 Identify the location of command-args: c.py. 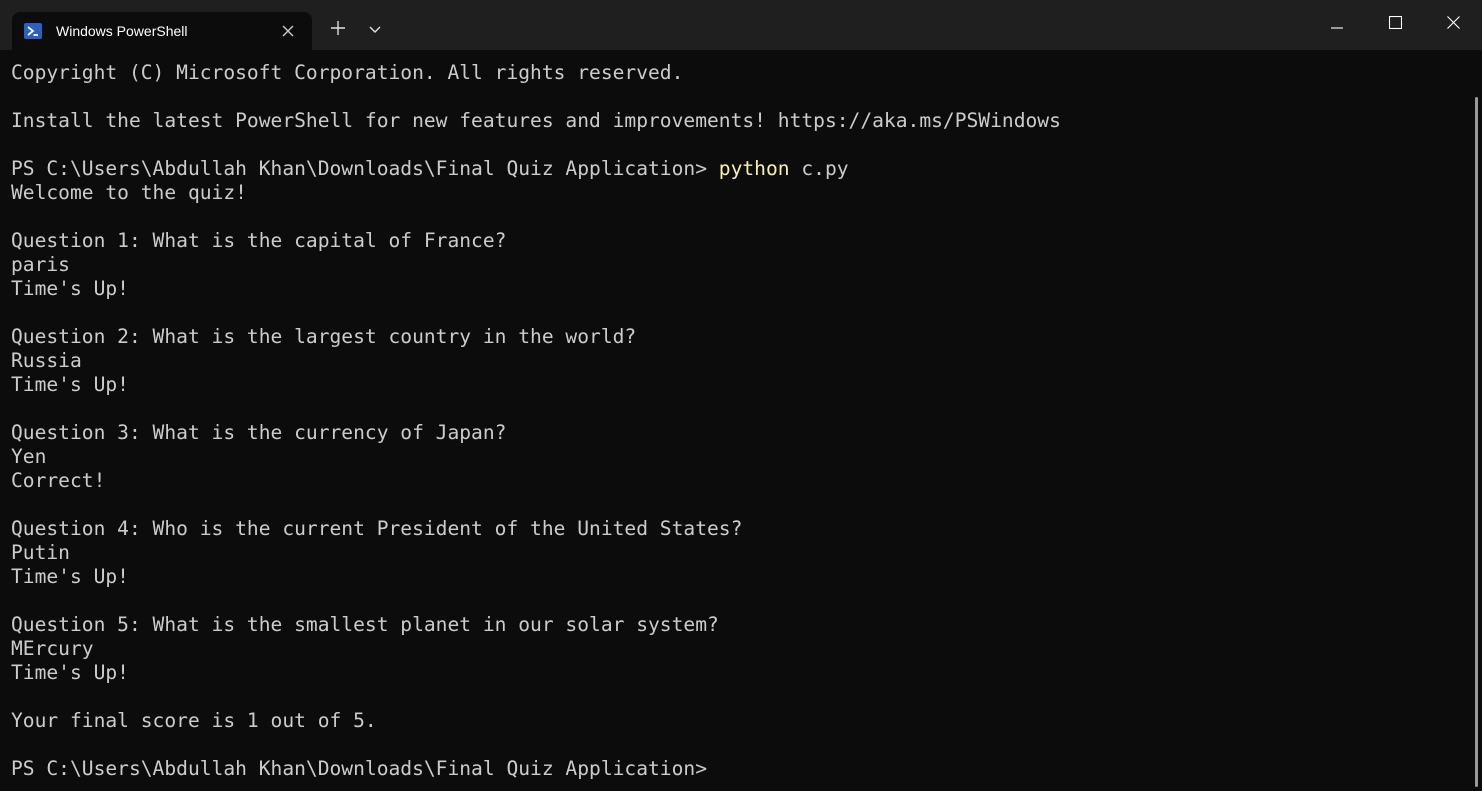
(819, 168).